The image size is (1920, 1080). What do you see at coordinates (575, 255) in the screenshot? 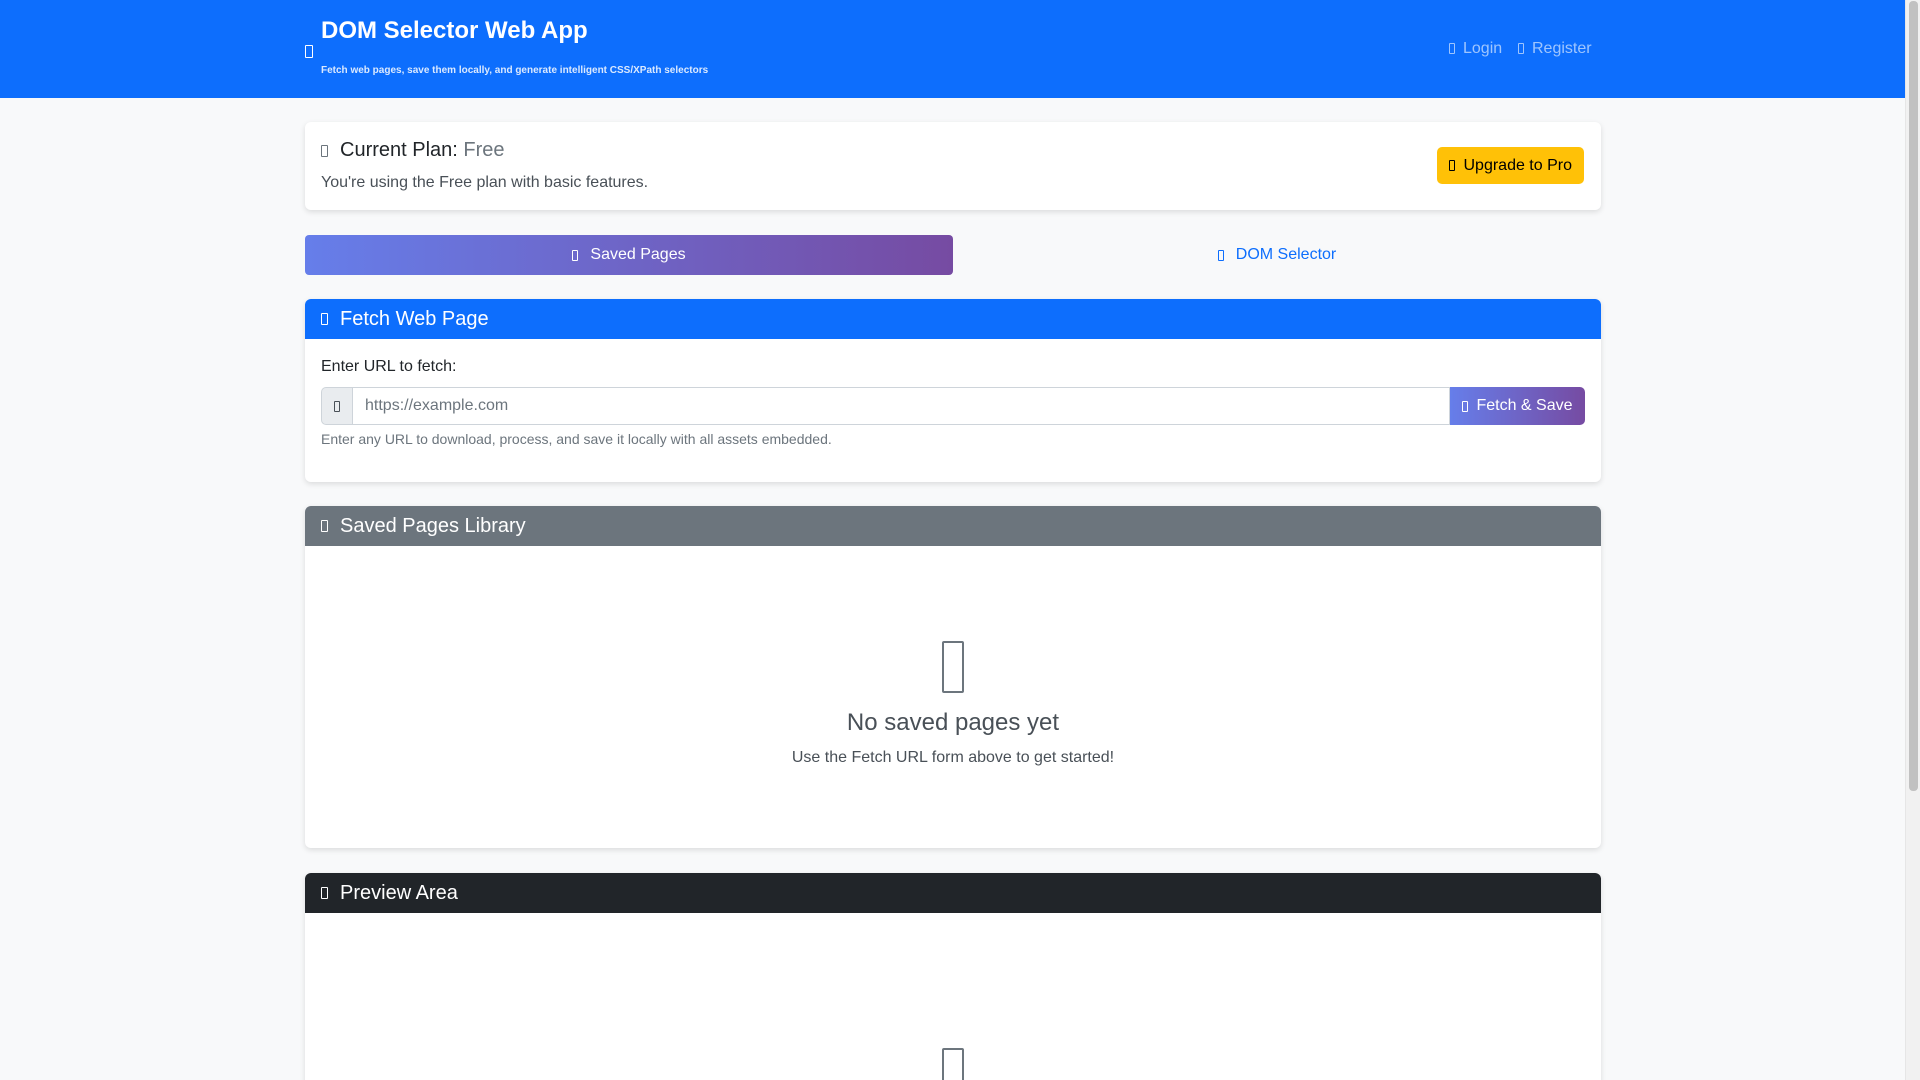
I see `folder-icon` at bounding box center [575, 255].